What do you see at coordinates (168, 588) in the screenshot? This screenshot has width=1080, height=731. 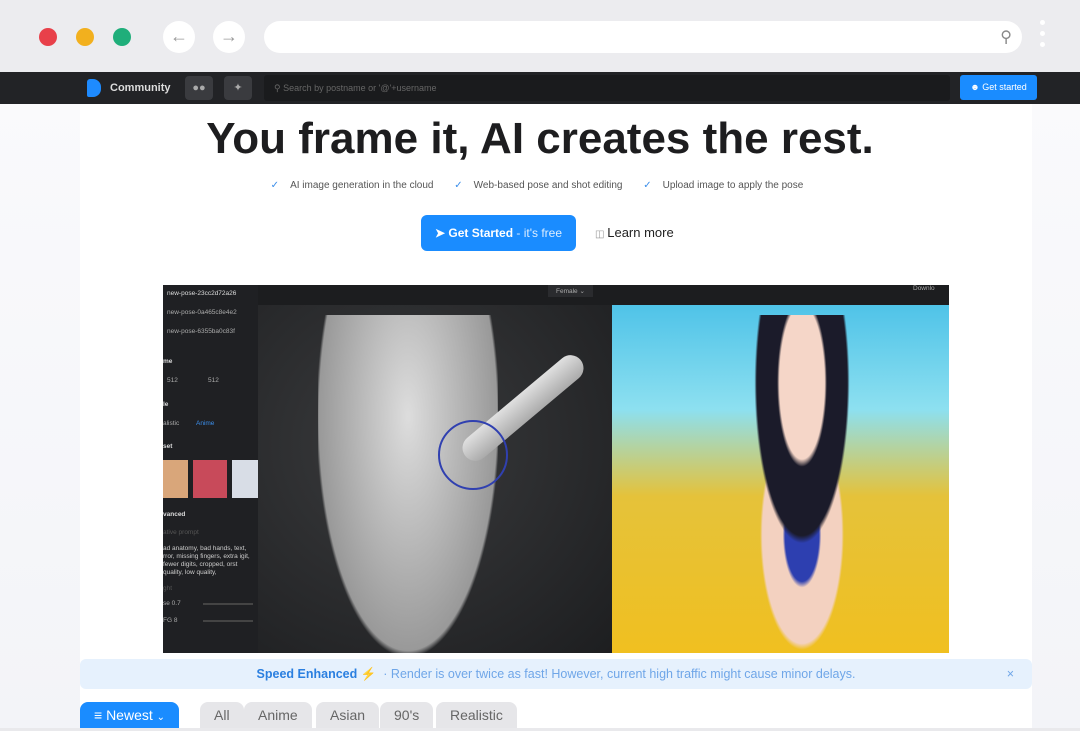 I see `weight-label: ght` at bounding box center [168, 588].